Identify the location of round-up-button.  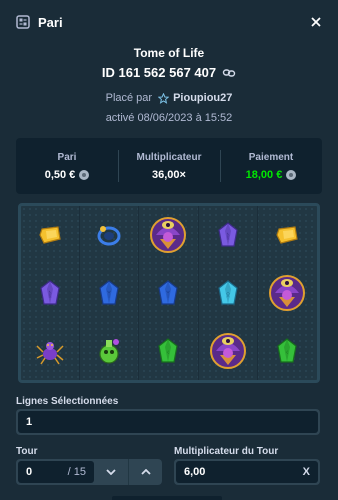
(145, 472).